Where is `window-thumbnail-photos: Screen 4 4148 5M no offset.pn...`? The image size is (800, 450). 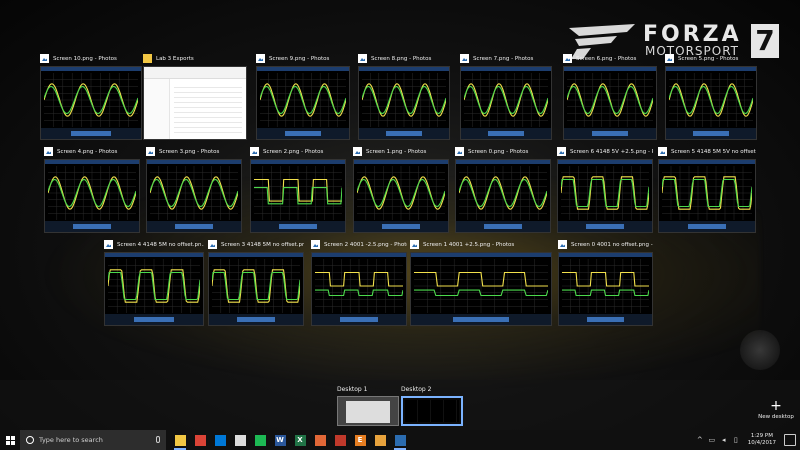
window-thumbnail-photos: Screen 4 4148 5M no offset.pn... is located at coordinates (154, 282).